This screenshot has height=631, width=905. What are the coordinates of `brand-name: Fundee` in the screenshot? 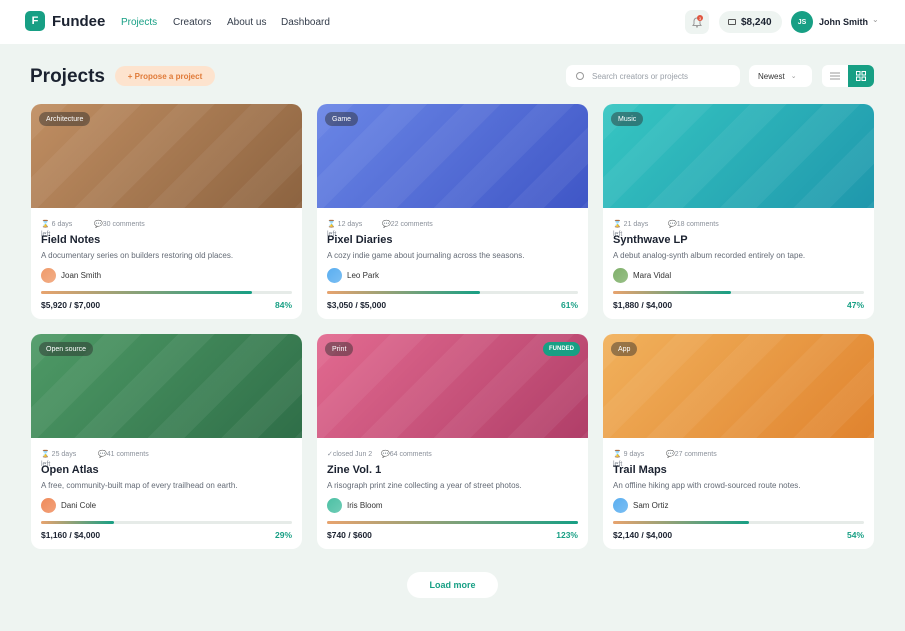 It's located at (78, 21).